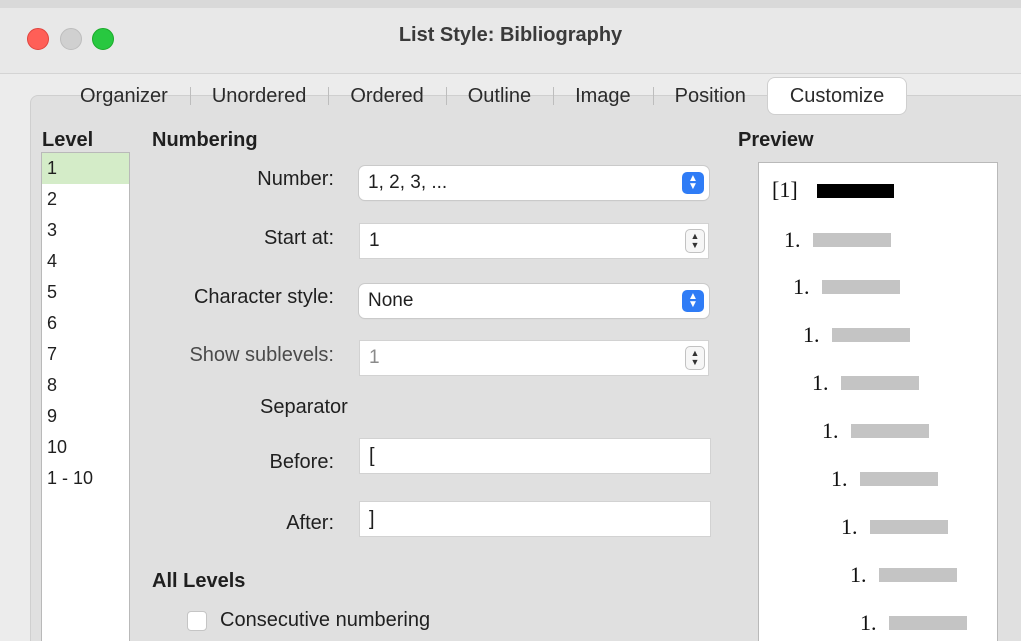 This screenshot has height=641, width=1021. I want to click on tab-image: Image, so click(603, 96).